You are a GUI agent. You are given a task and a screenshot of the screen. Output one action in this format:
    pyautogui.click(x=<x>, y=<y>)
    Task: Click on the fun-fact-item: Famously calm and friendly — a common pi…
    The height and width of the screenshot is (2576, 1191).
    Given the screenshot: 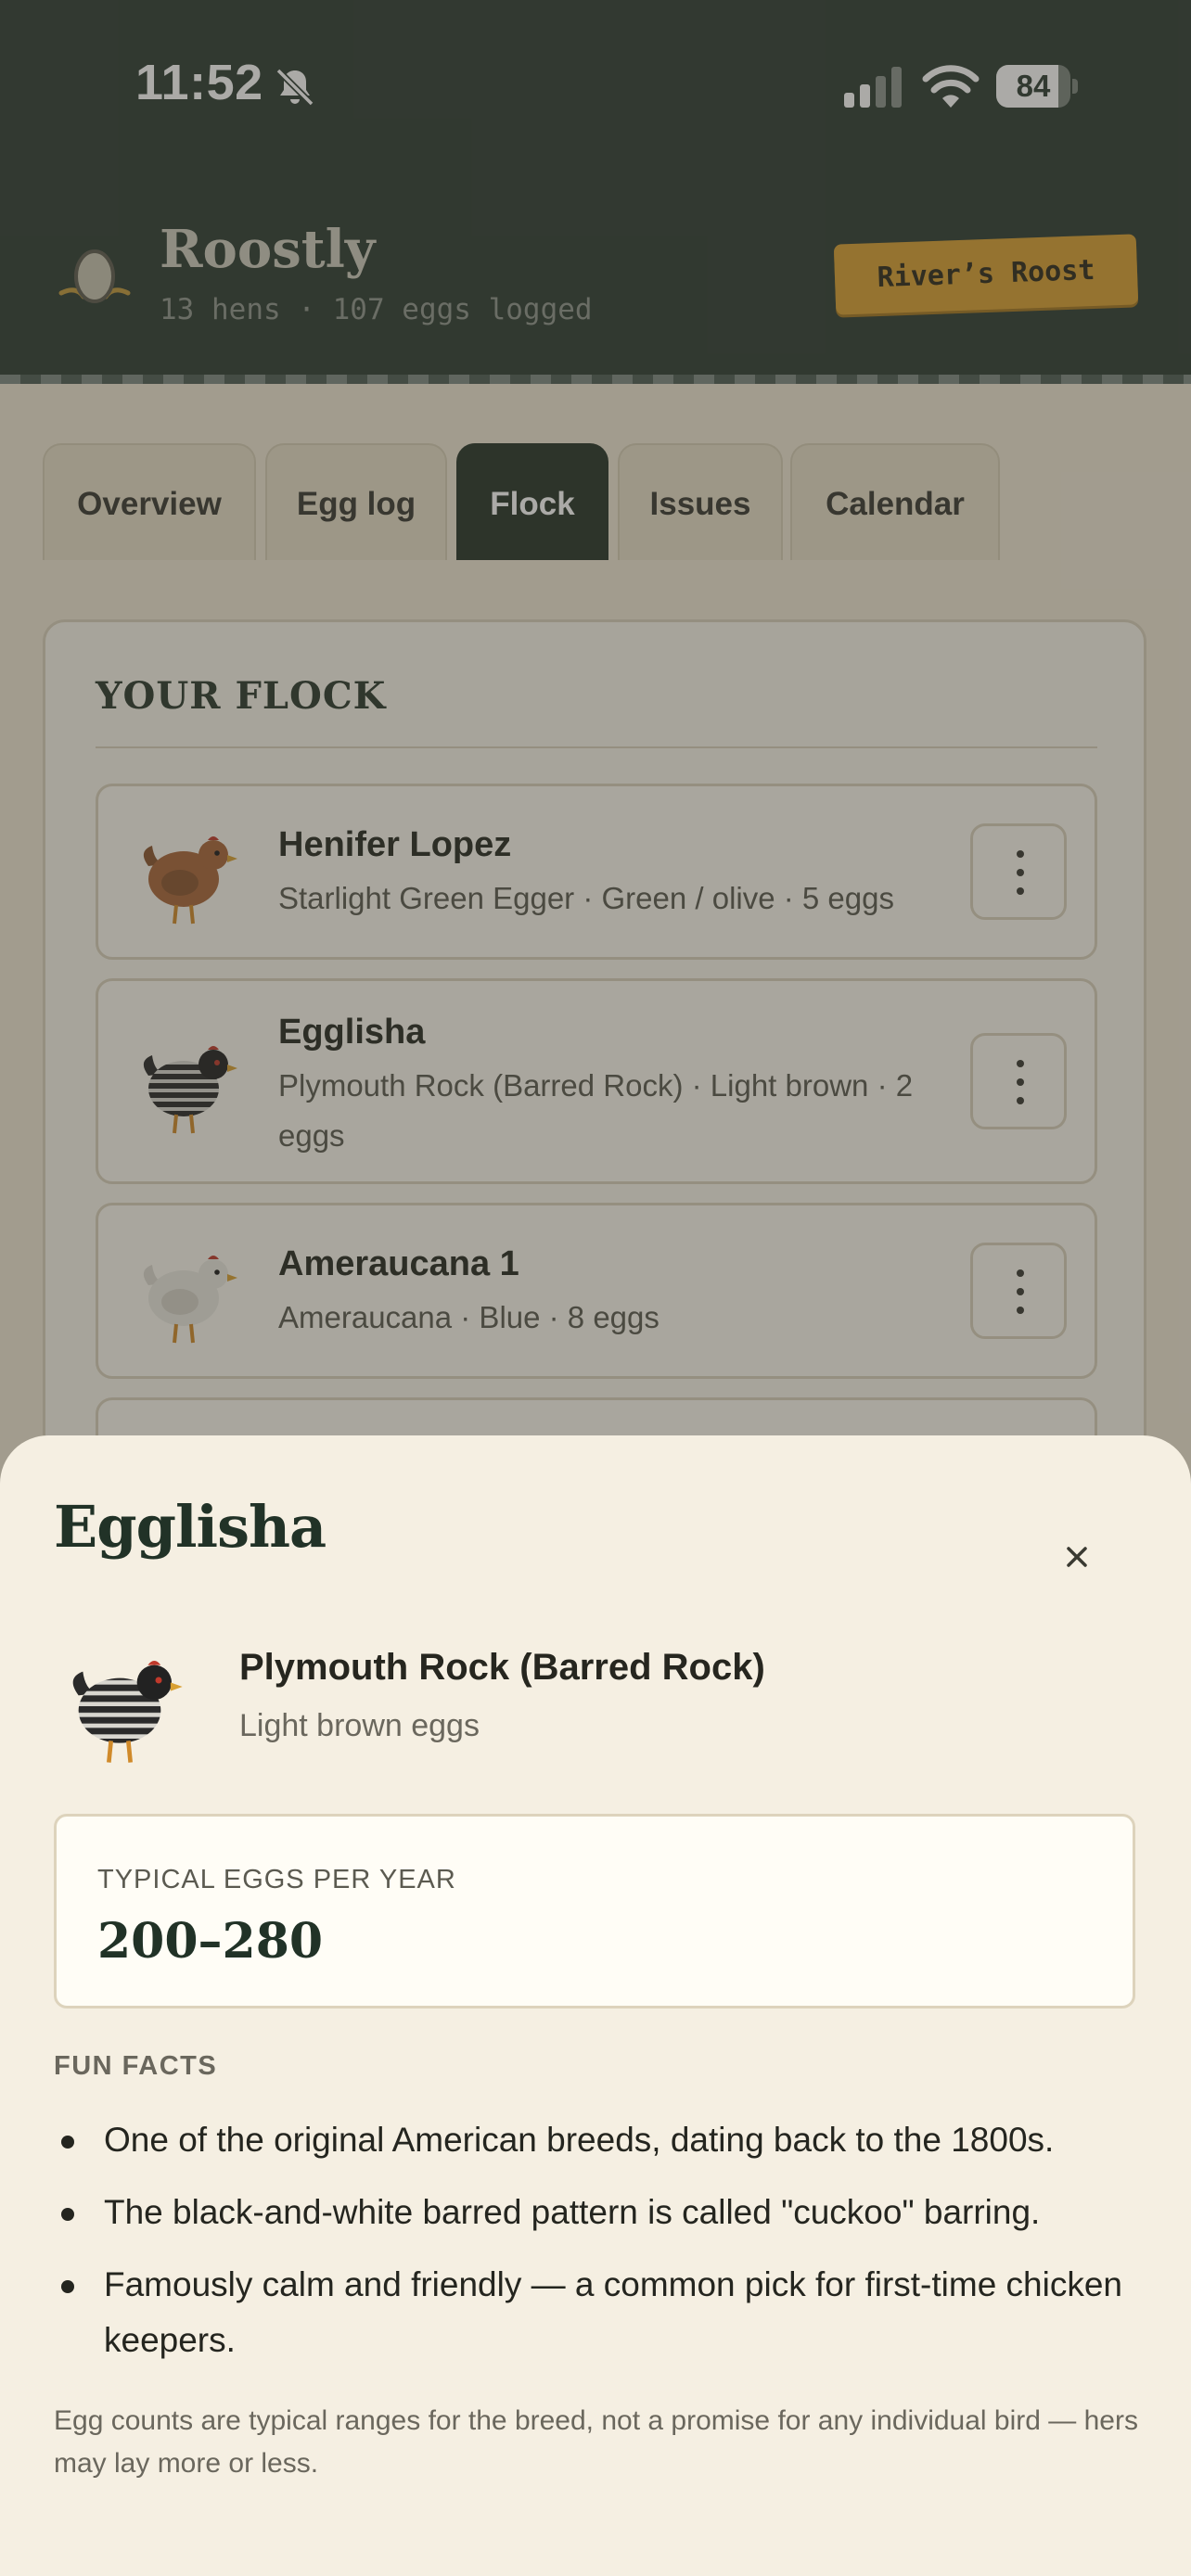 What is the action you would take?
    pyautogui.click(x=597, y=2312)
    